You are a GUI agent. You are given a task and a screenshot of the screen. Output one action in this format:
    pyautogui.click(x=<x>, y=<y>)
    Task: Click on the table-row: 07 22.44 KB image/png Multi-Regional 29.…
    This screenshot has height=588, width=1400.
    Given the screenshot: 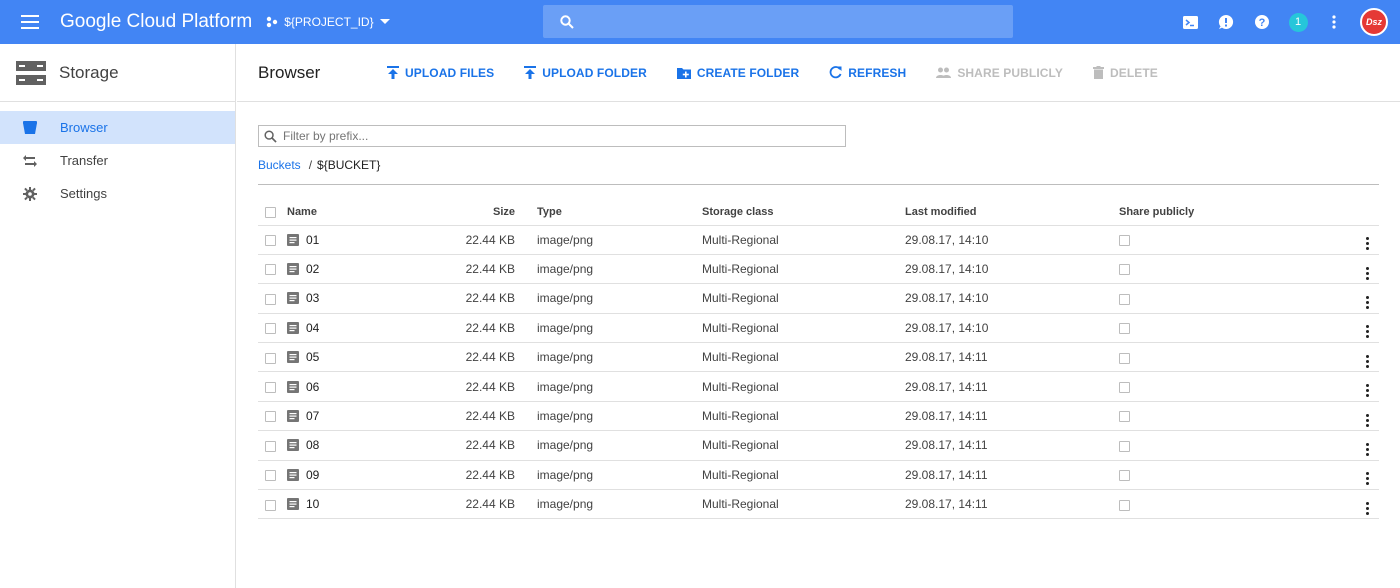 What is the action you would take?
    pyautogui.click(x=818, y=416)
    